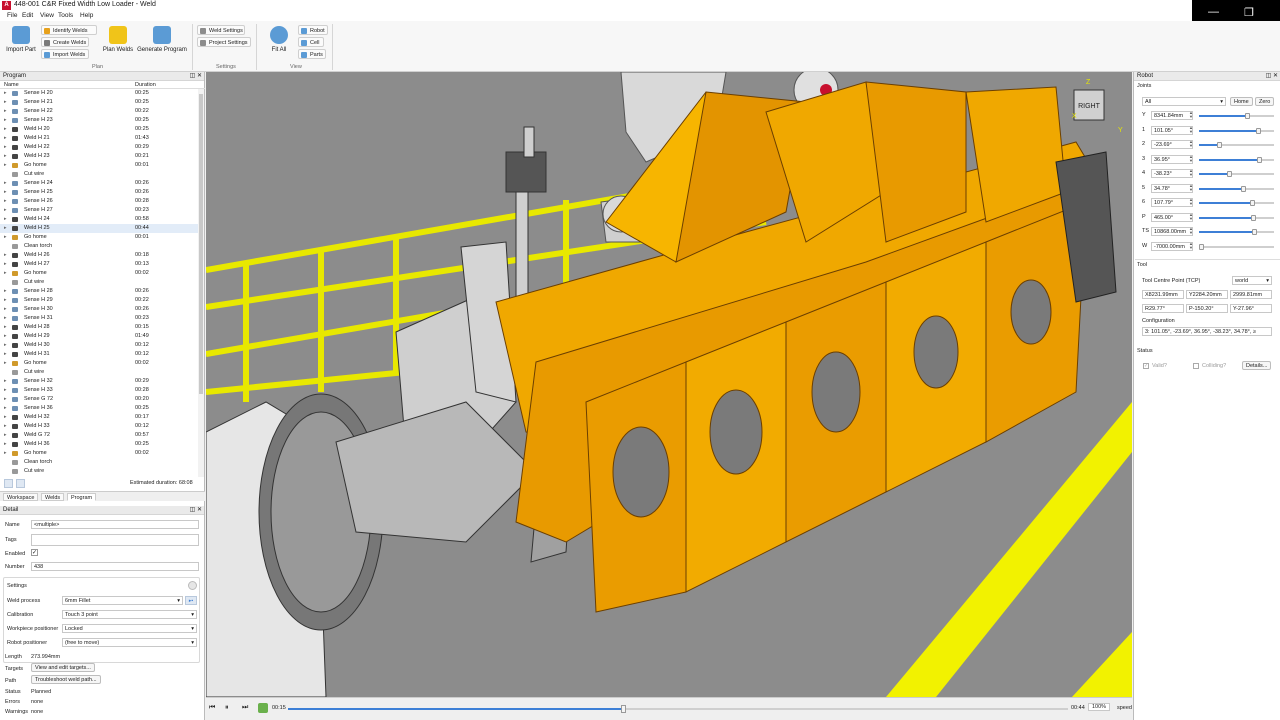 The width and height of the screenshot is (1280, 720). I want to click on name-field: <multiple>, so click(115, 524).